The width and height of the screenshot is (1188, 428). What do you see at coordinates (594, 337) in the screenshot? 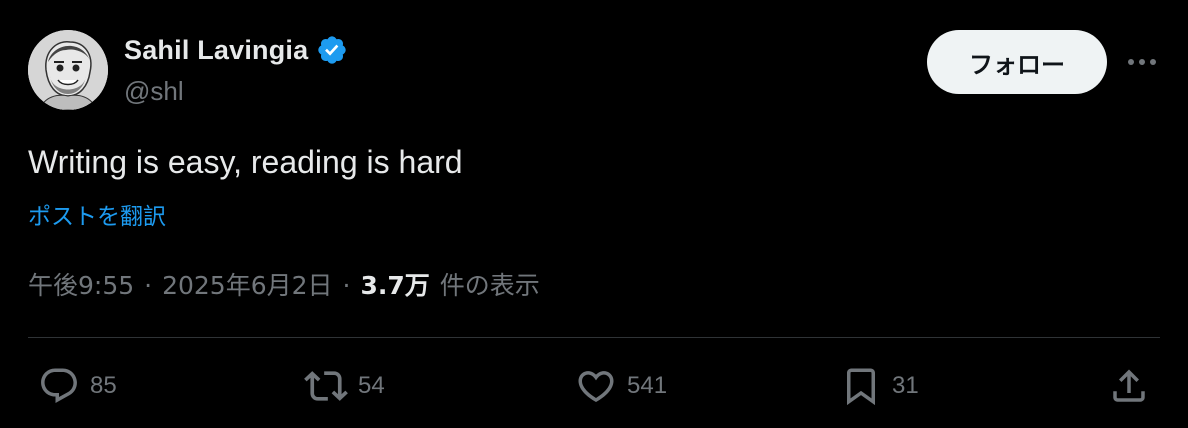
I see `divider` at bounding box center [594, 337].